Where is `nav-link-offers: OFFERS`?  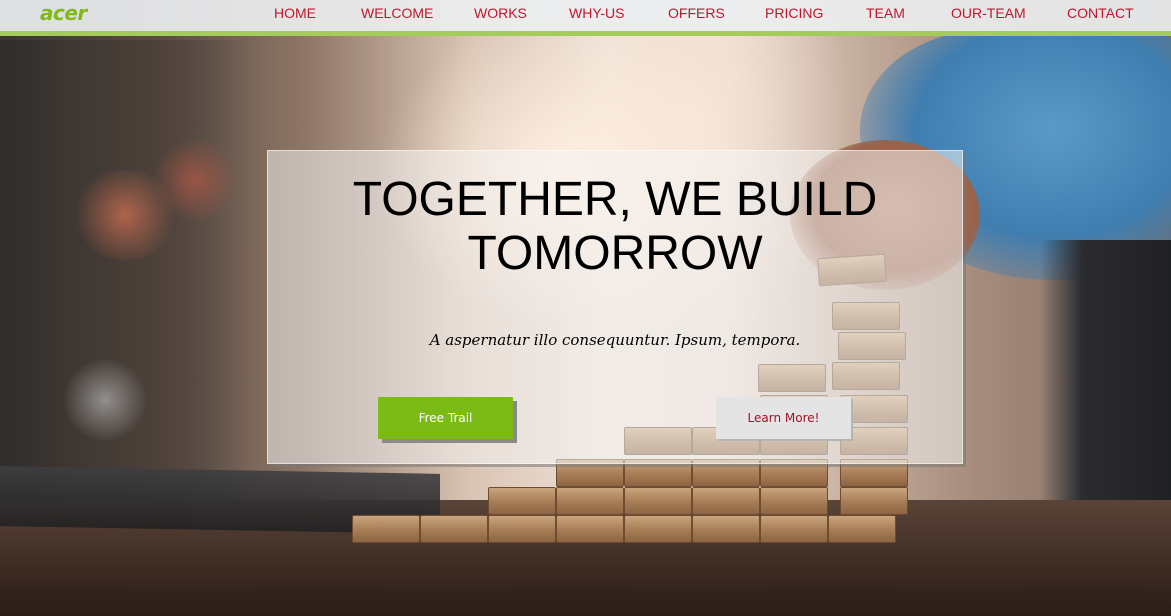 nav-link-offers: OFFERS is located at coordinates (696, 13).